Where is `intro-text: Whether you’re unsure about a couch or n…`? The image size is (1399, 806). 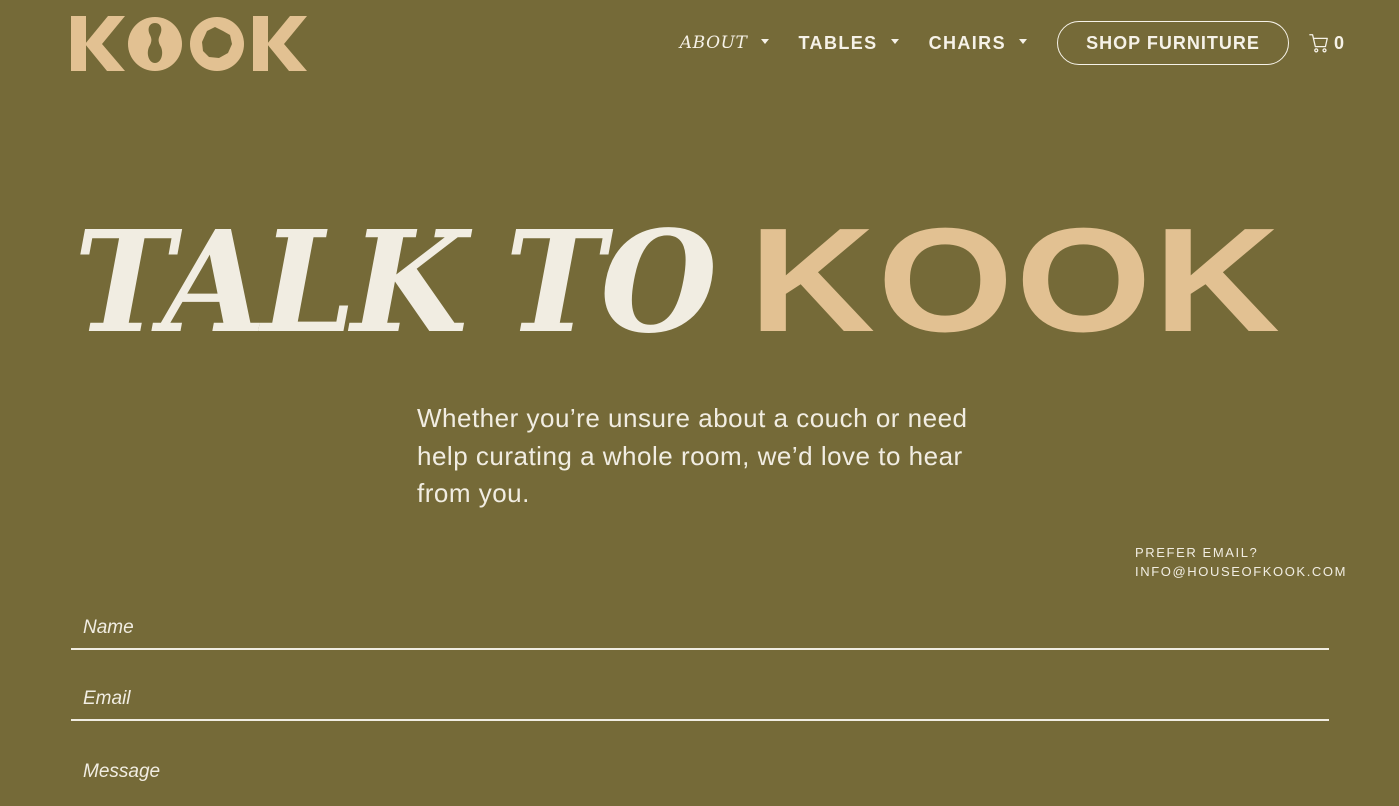
intro-text: Whether you’re unsure about a couch or n… is located at coordinates (692, 455).